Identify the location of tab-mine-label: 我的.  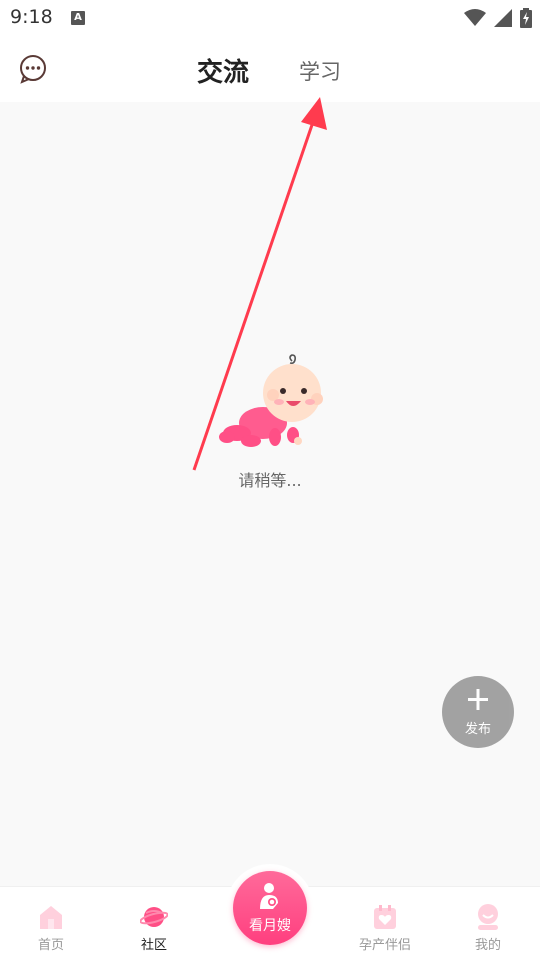
(487, 945).